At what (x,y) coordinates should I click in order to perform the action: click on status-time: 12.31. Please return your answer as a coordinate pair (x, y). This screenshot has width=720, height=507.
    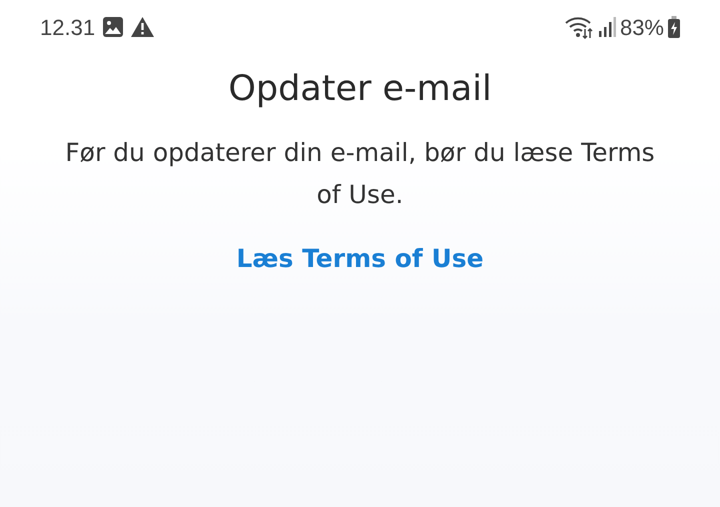
    Looking at the image, I should click on (68, 28).